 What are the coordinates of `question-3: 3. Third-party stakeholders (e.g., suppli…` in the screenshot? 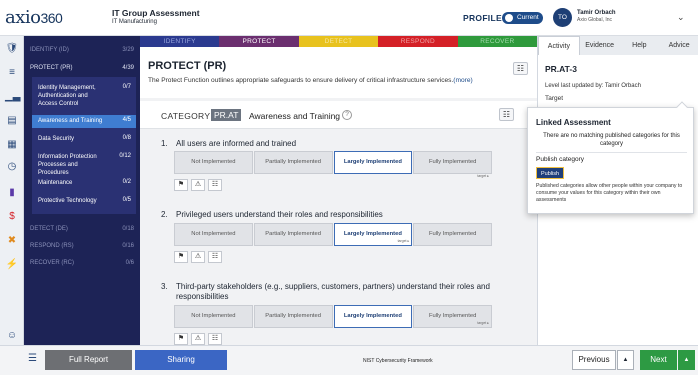 It's located at (325, 291).